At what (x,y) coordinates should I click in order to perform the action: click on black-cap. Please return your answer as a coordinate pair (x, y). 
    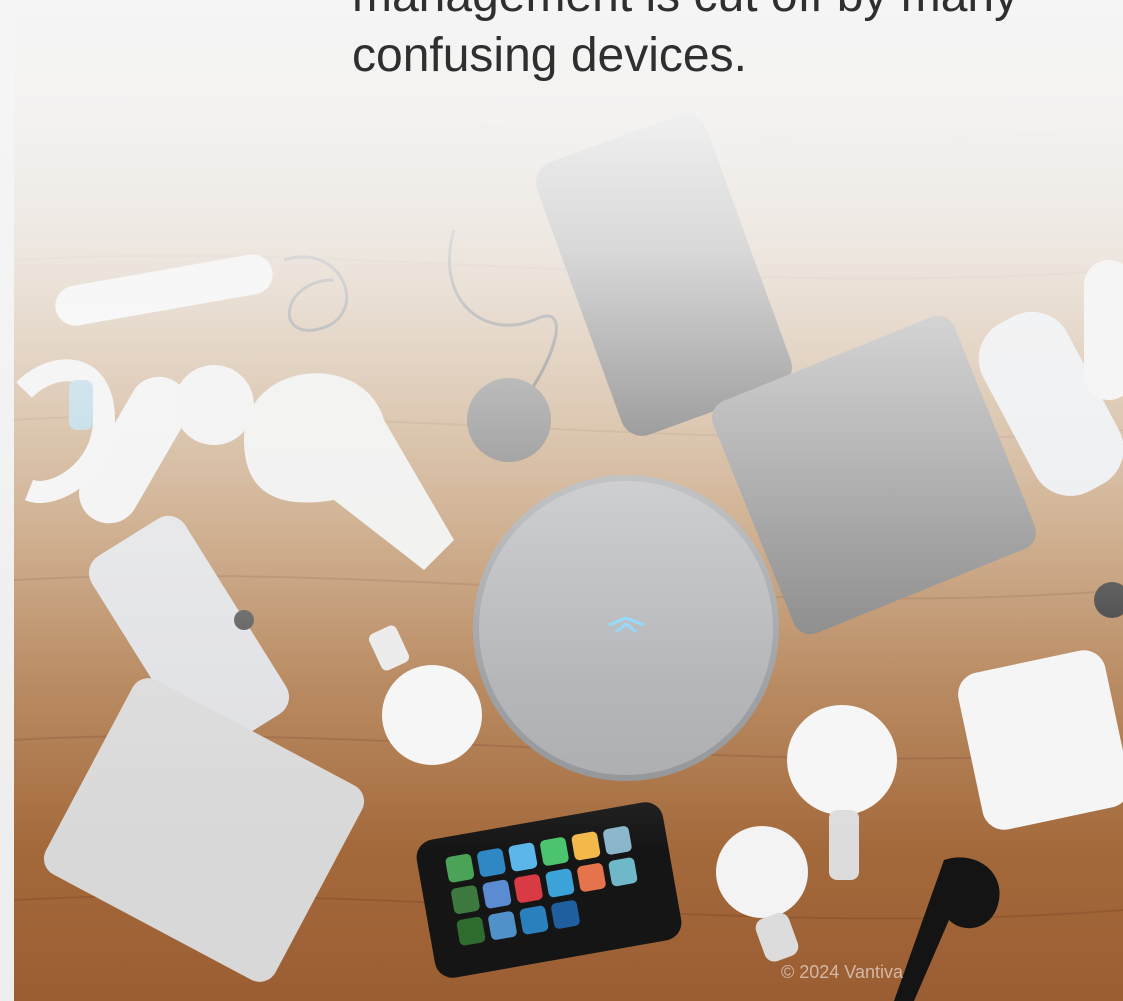
    Looking at the image, I should click on (1108, 600).